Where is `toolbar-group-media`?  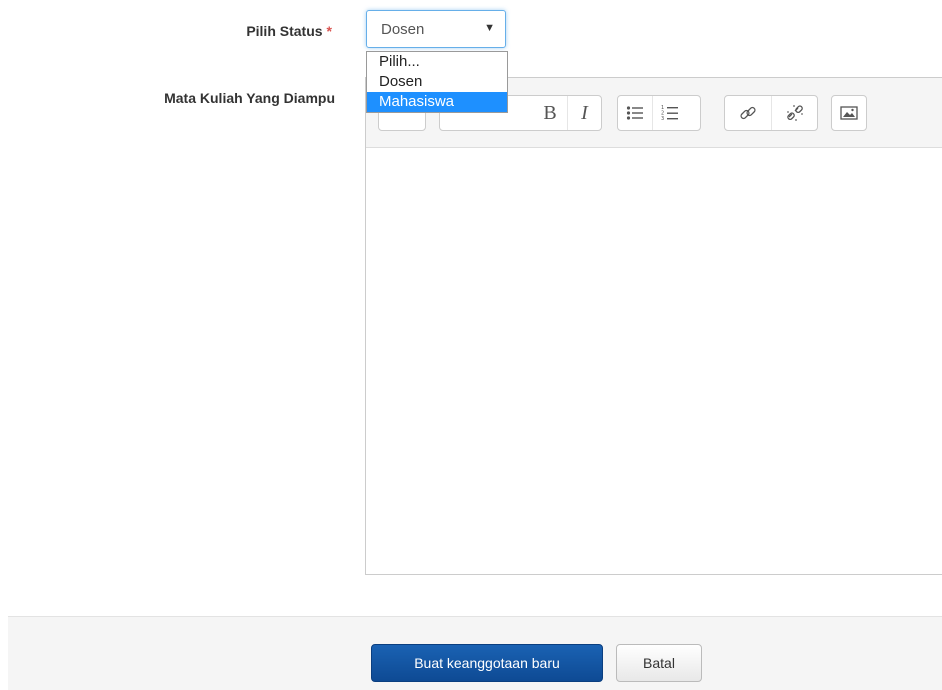
toolbar-group-media is located at coordinates (849, 113).